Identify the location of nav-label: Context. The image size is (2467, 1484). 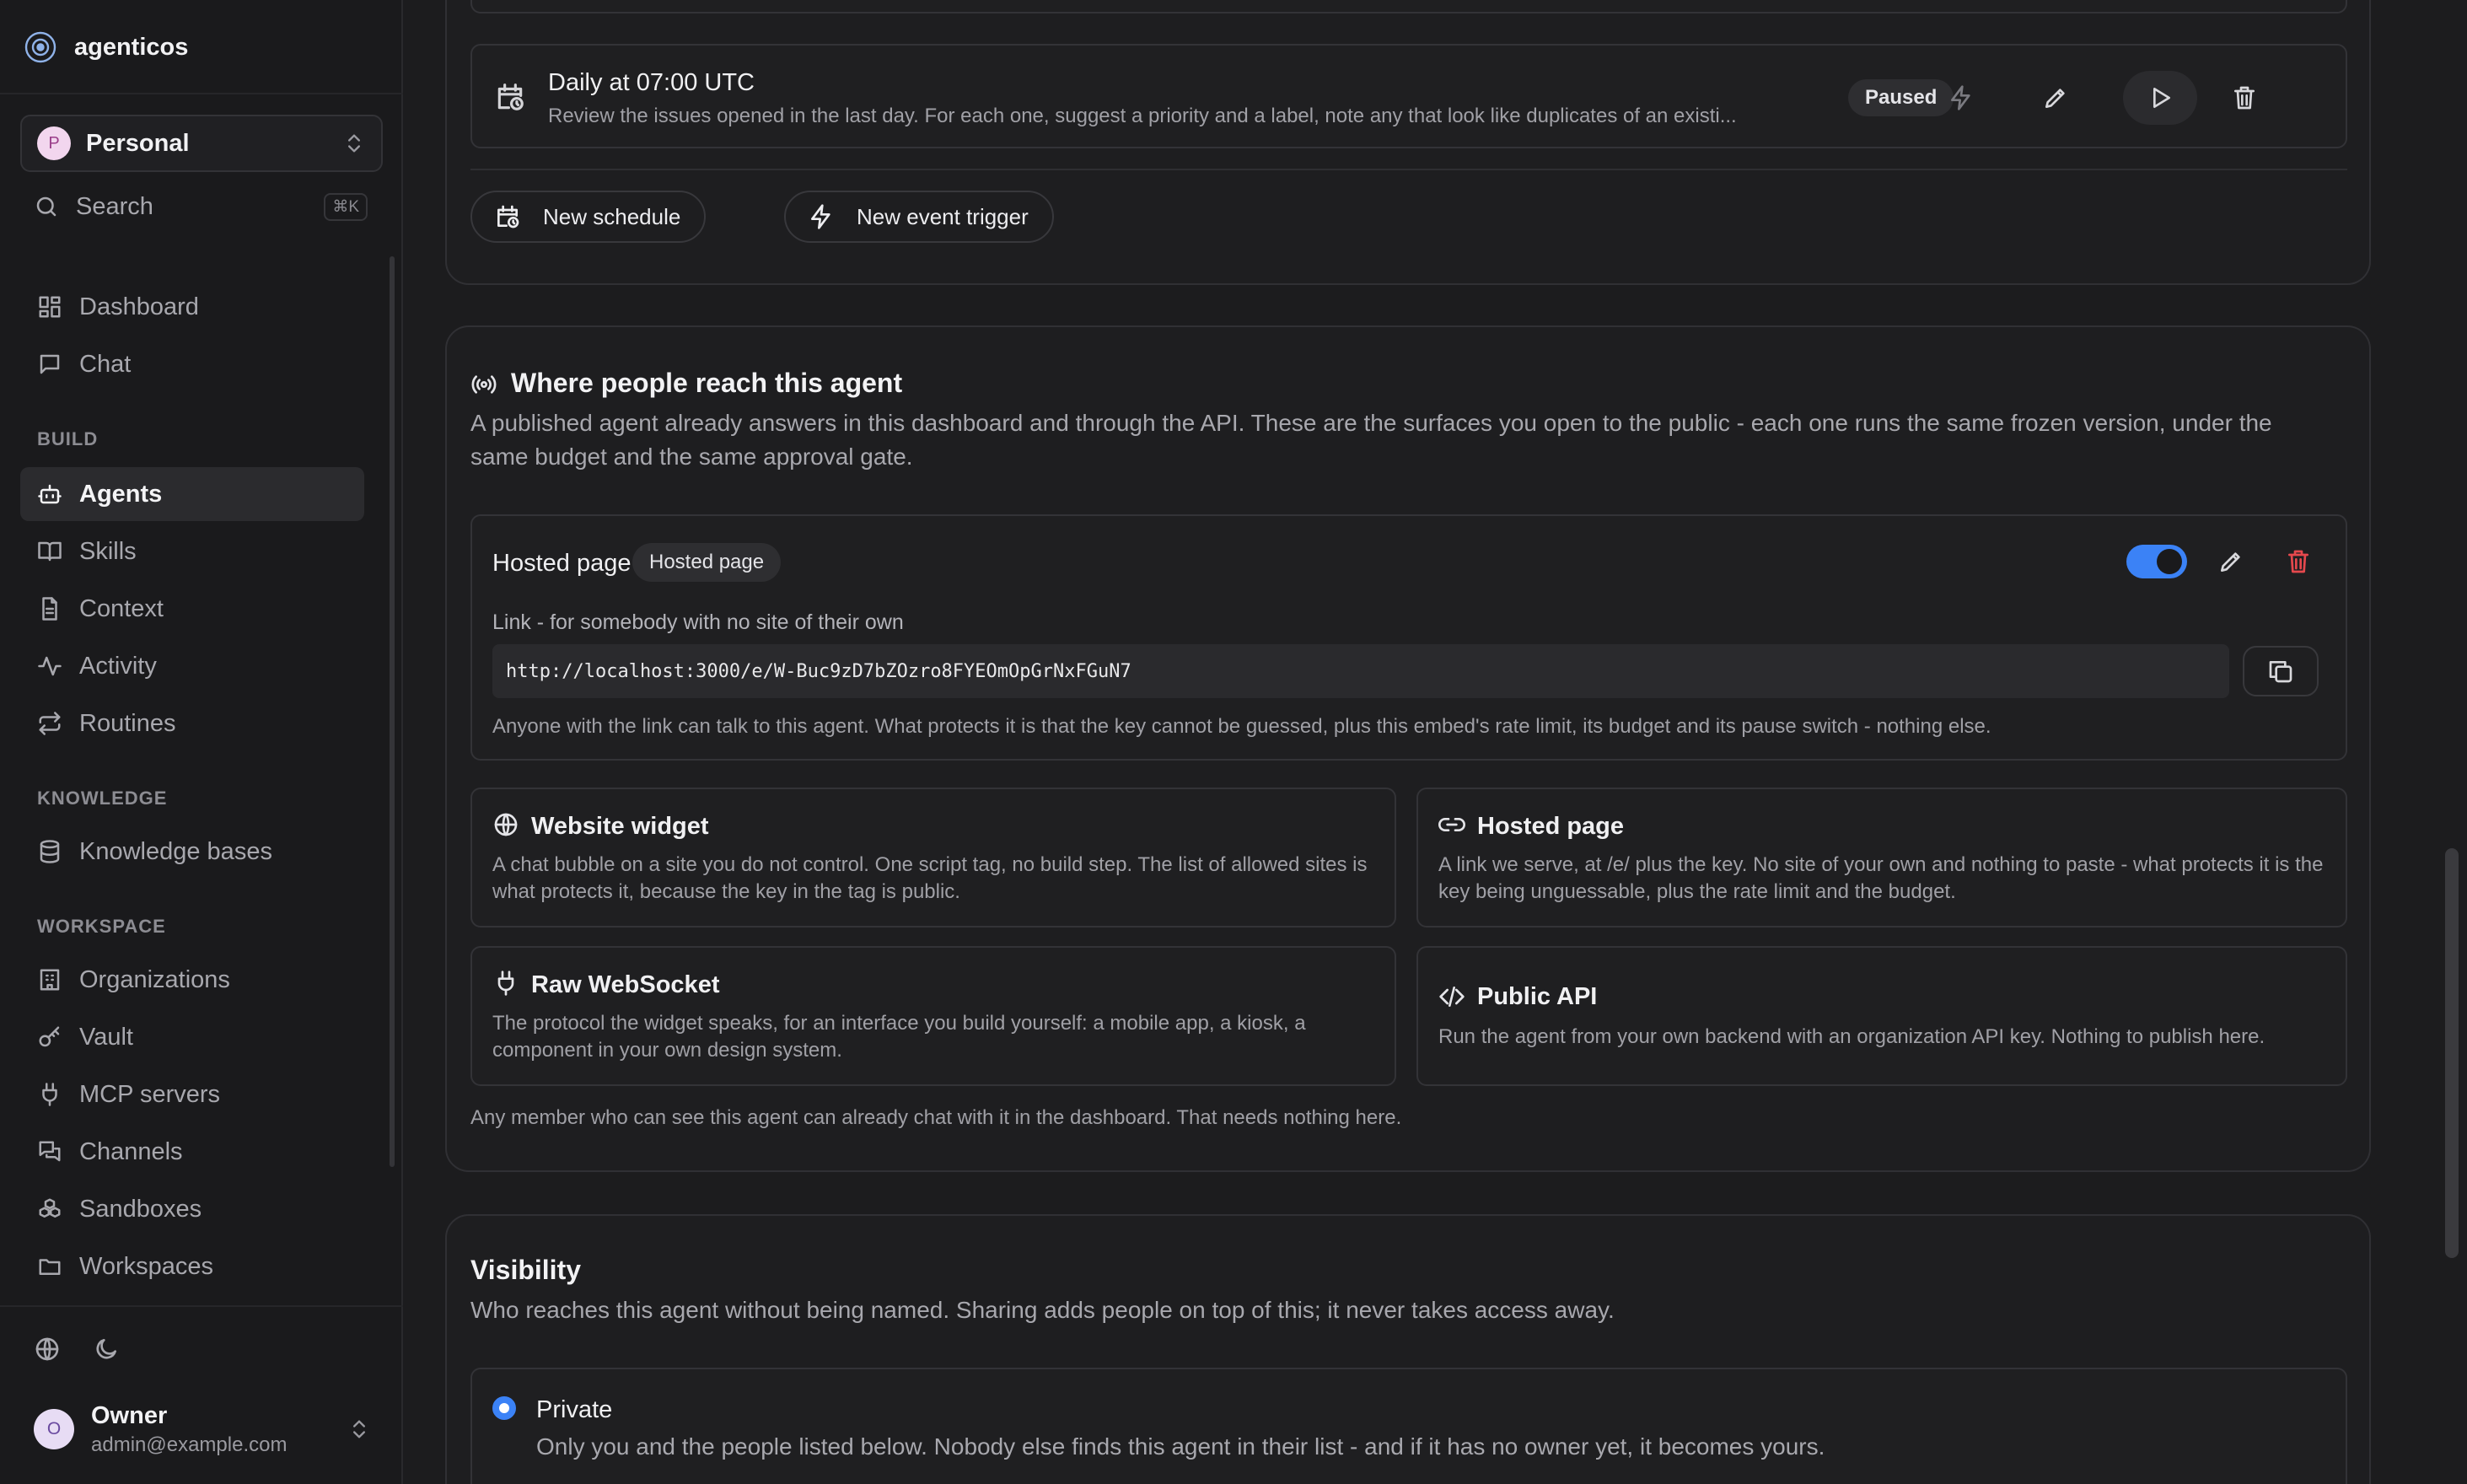
(121, 608).